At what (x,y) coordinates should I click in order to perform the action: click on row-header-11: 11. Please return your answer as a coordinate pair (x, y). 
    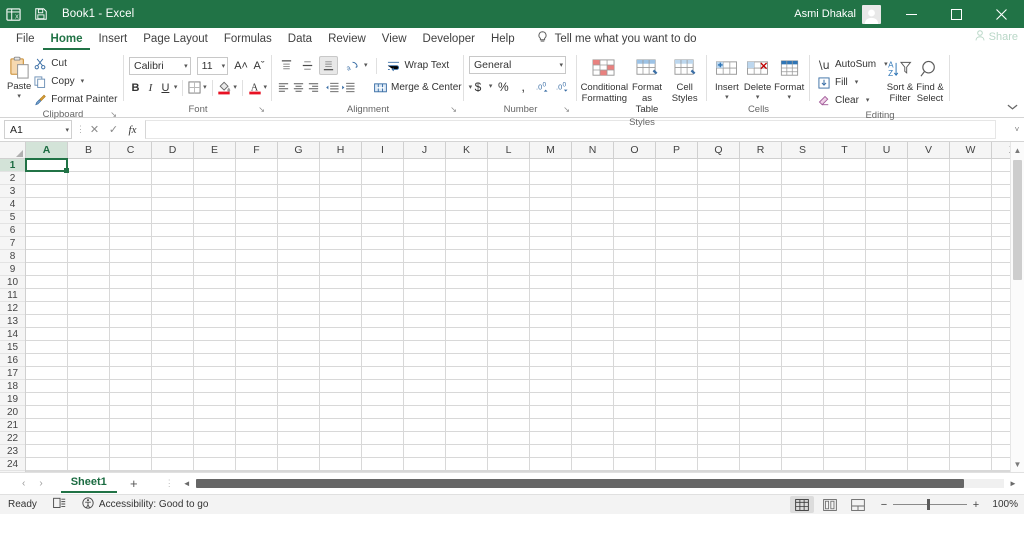
    Looking at the image, I should click on (12, 295).